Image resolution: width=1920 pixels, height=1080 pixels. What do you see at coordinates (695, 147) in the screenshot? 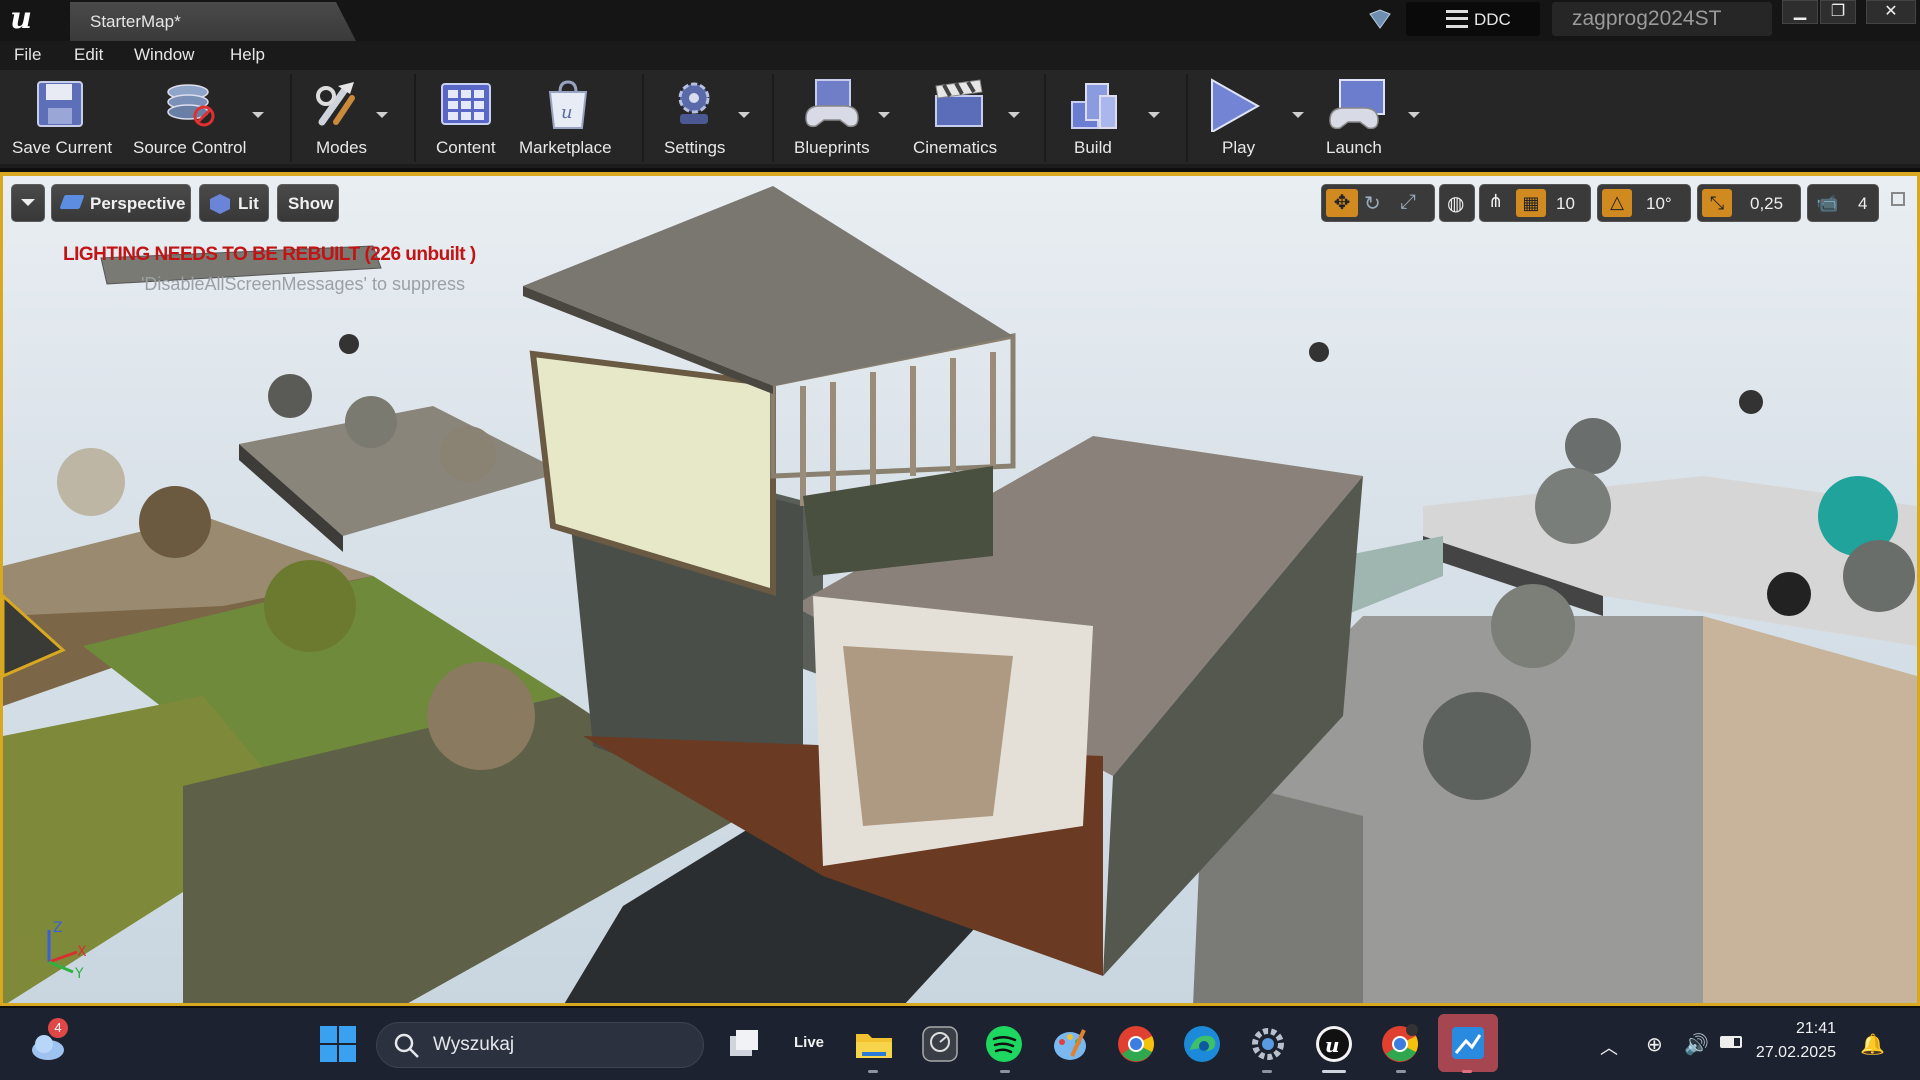
I see `settings-label: Settings` at bounding box center [695, 147].